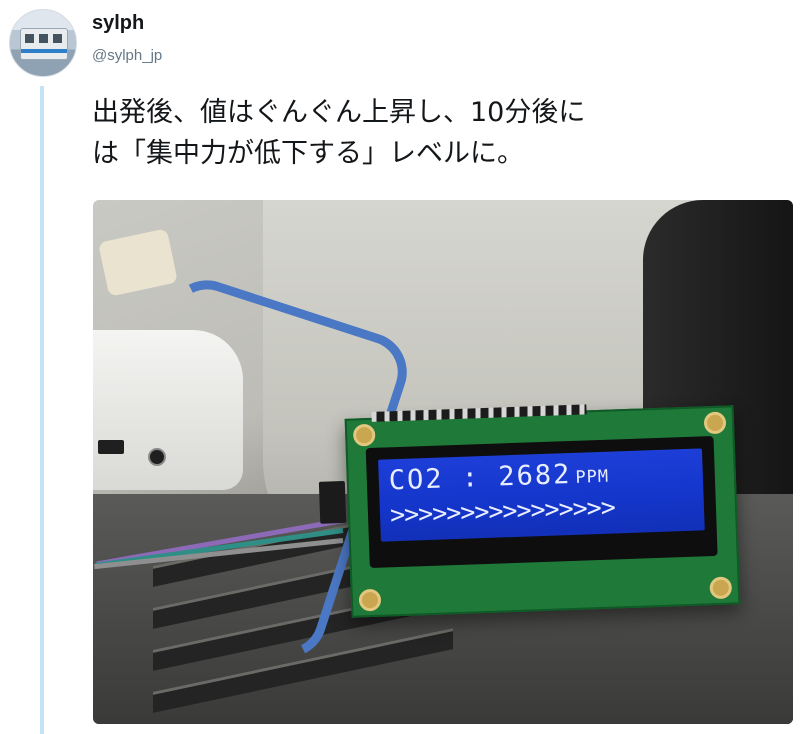 The width and height of the screenshot is (800, 734). I want to click on lcd-frame: CO2 : 2682 PPM >>>>>>>>>>>>>>>>, so click(541, 502).